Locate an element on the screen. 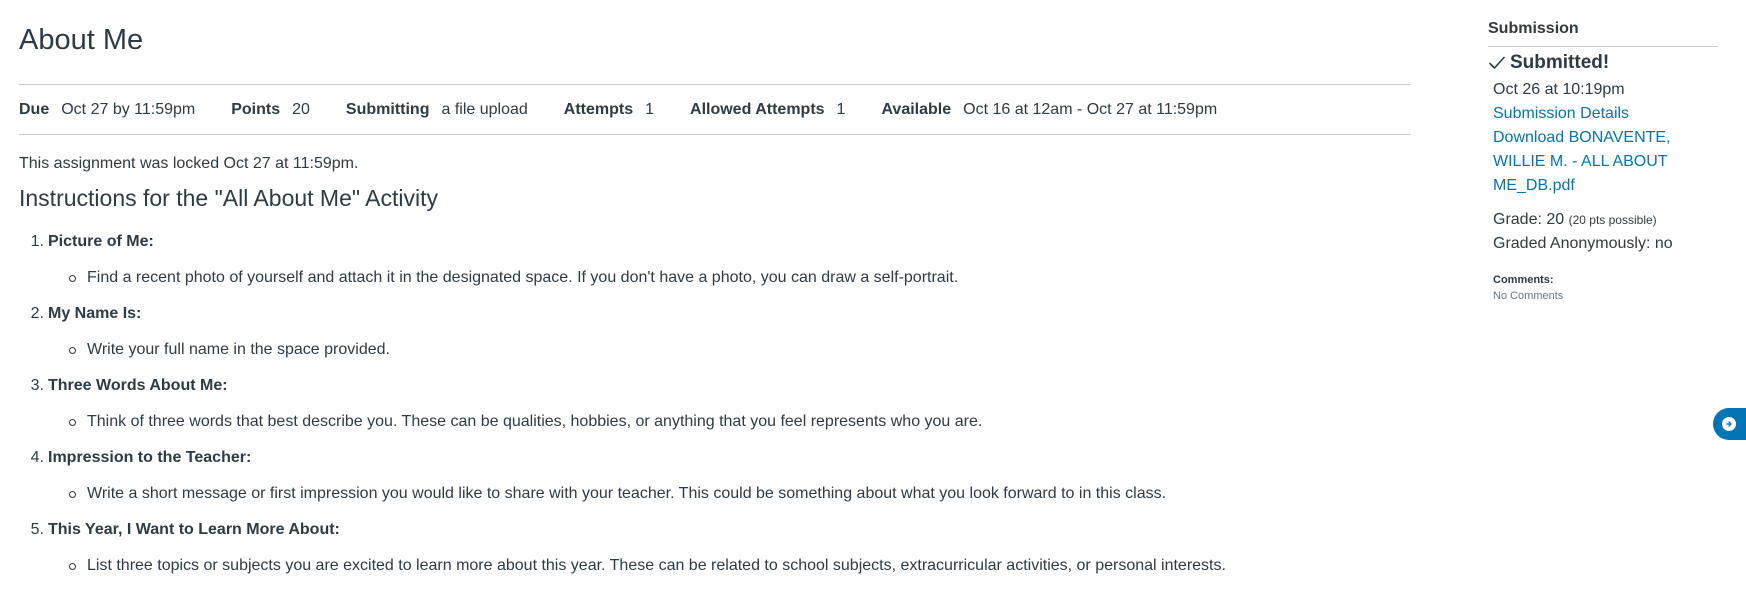 Image resolution: width=1746 pixels, height=594 pixels. detail-label: Allowed Attempts is located at coordinates (757, 109).